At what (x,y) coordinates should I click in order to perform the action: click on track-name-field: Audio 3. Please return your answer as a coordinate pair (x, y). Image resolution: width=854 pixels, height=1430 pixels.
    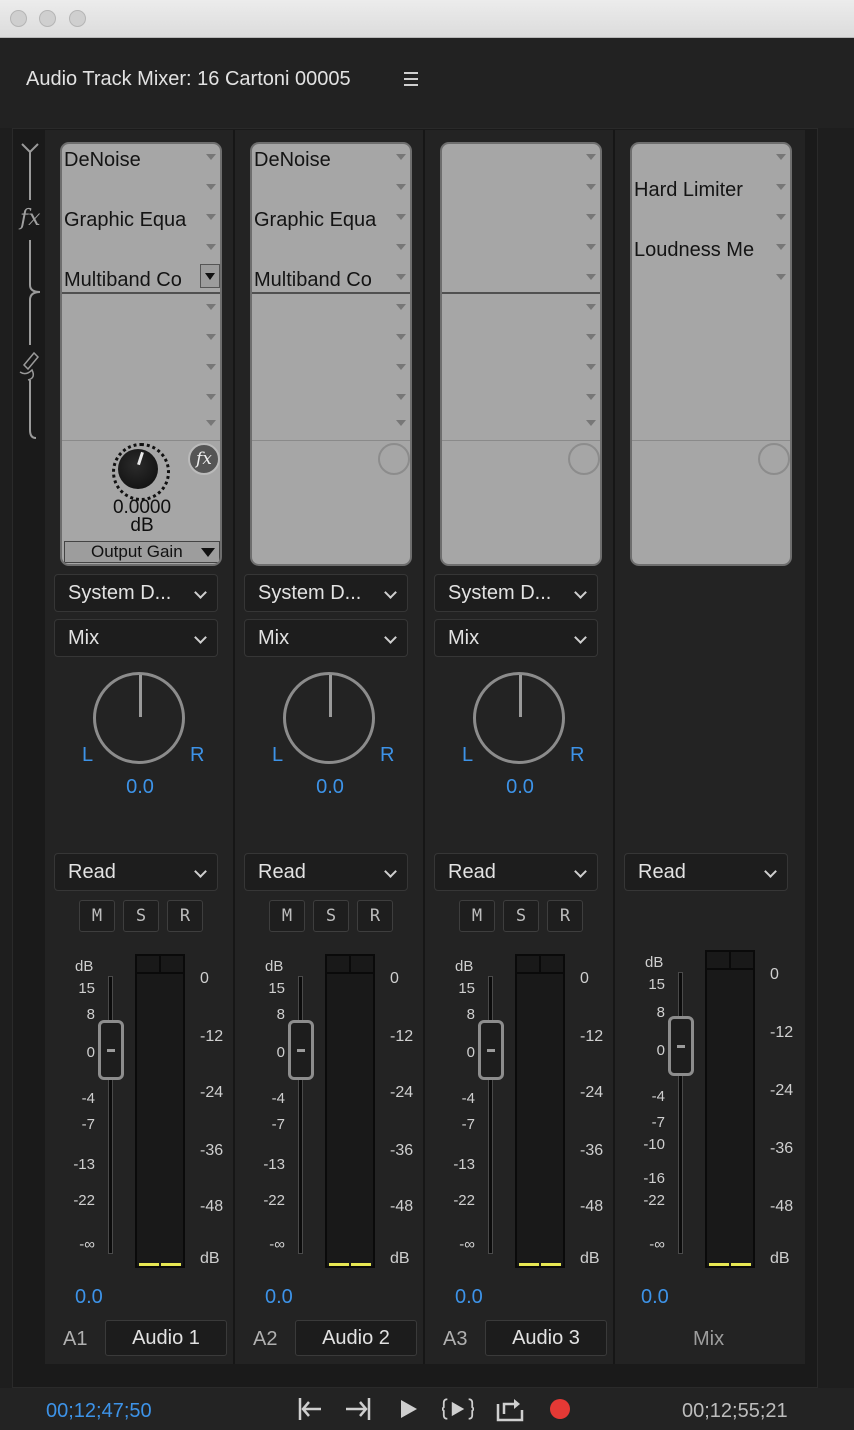
    Looking at the image, I should click on (546, 1338).